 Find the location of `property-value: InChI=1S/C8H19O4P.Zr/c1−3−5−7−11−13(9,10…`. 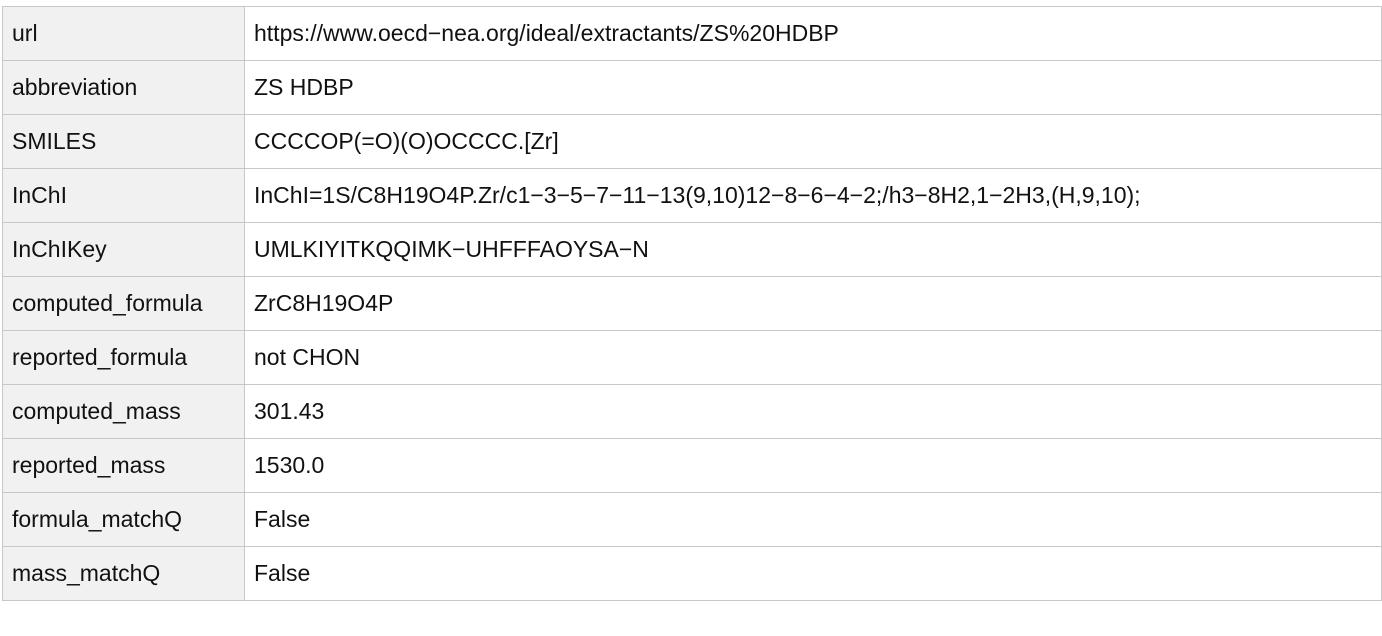

property-value: InChI=1S/C8H19O4P.Zr/c1−3−5−7−11−13(9,10… is located at coordinates (813, 195).